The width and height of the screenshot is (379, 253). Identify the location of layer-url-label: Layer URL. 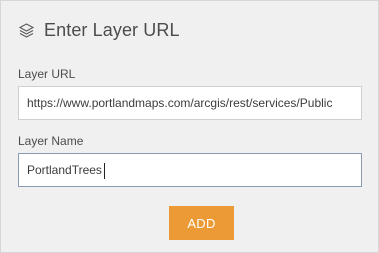
(47, 74).